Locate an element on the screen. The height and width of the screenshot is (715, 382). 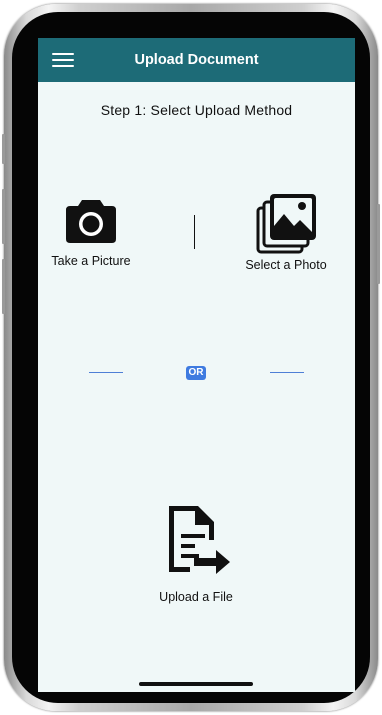
take-picture-button: Take a Picture is located at coordinates (91, 232).